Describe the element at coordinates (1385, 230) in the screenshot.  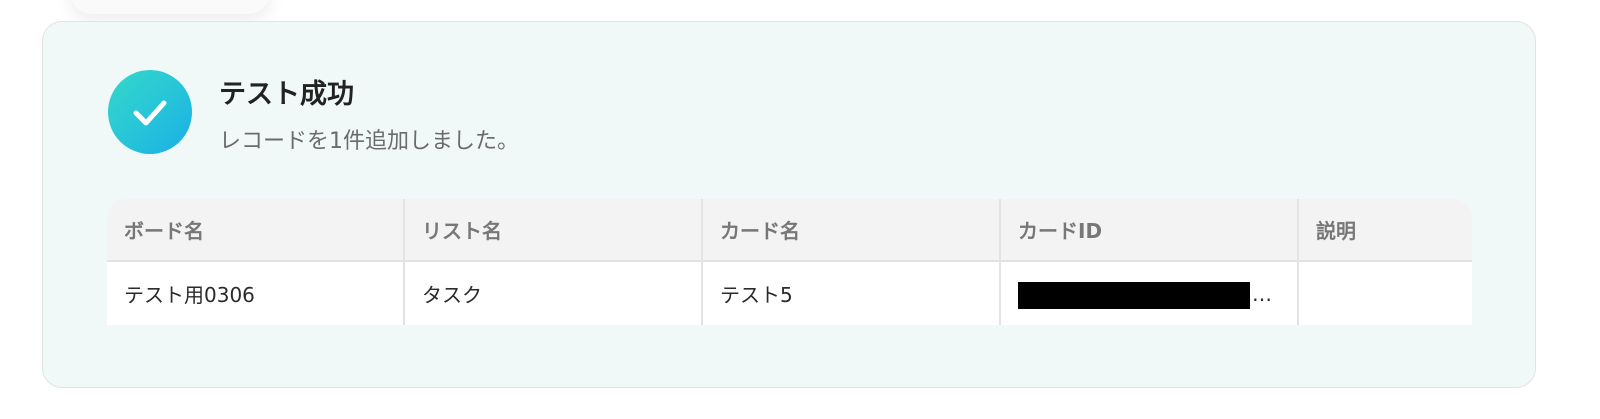
I see `column-header-description: 説明` at that location.